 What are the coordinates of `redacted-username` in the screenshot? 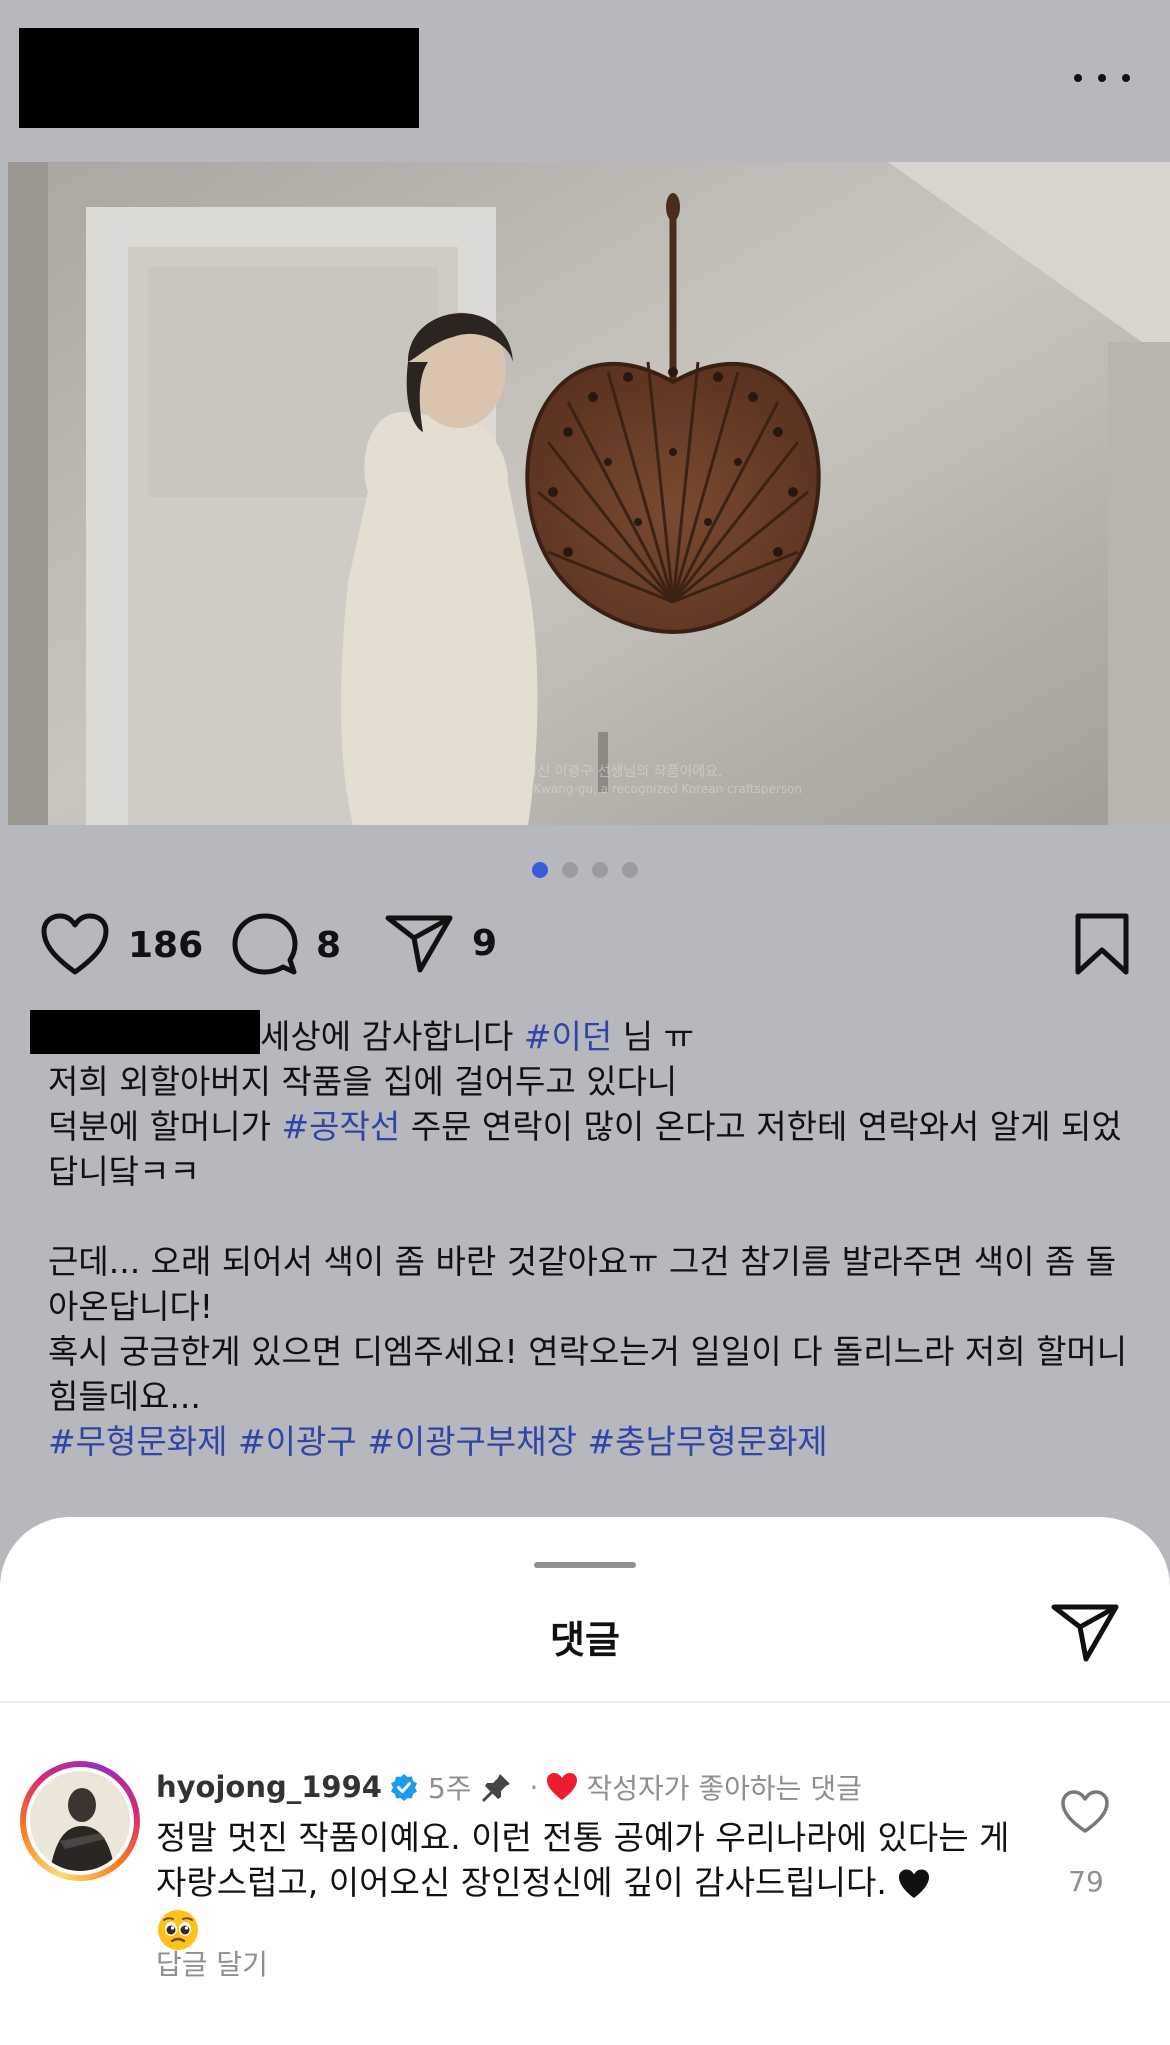 It's located at (219, 78).